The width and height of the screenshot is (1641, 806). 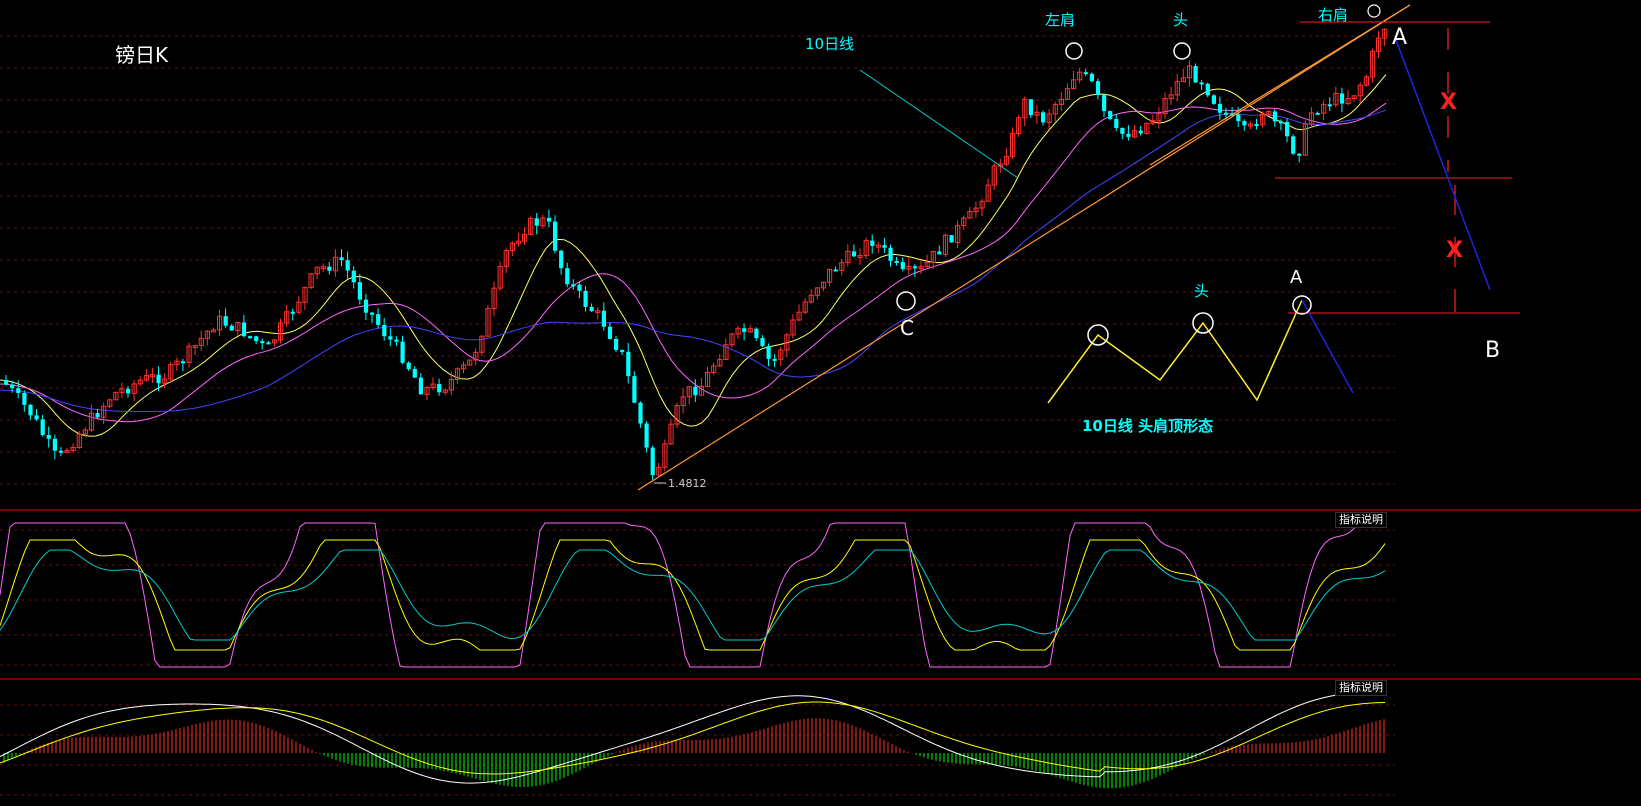 What do you see at coordinates (1443, 165) in the screenshot?
I see `projection-line` at bounding box center [1443, 165].